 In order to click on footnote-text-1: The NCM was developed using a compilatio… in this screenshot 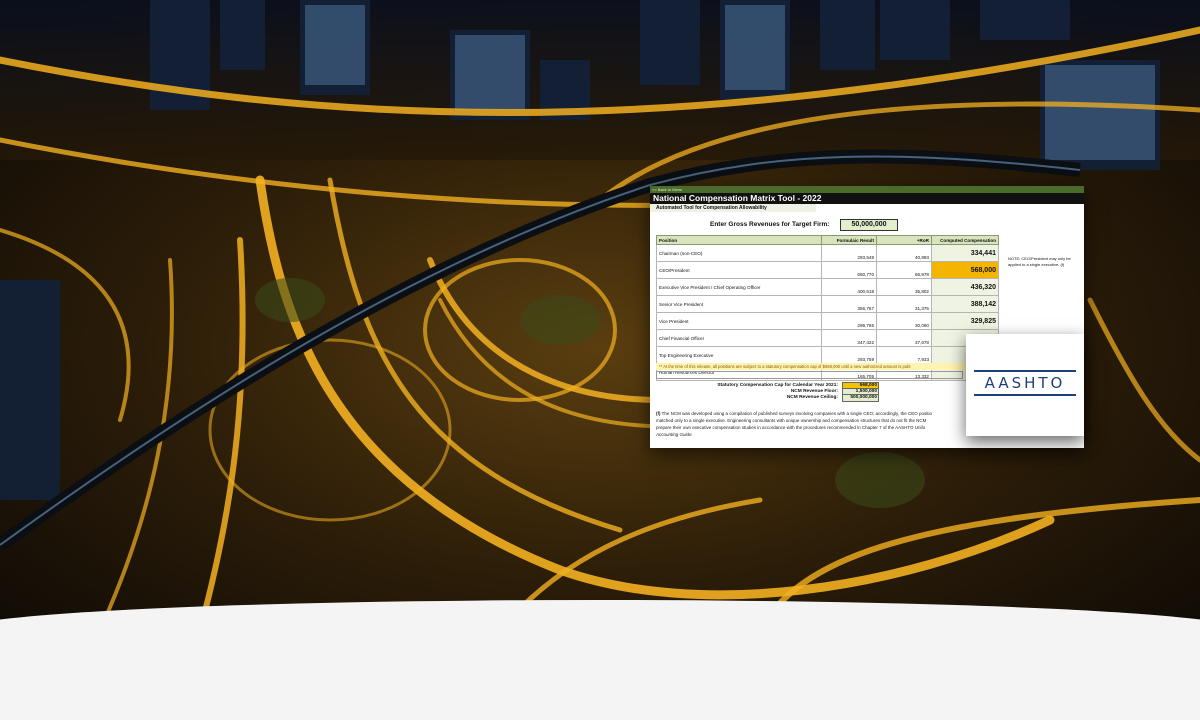, I will do `click(796, 413)`.